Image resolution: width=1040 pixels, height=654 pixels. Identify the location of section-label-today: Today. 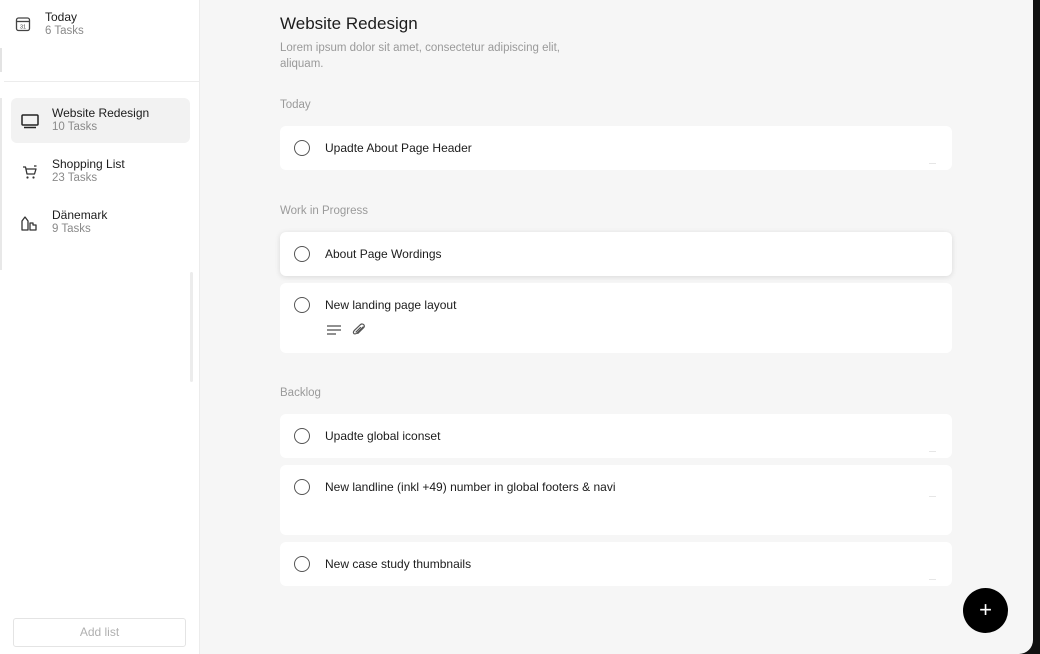
(295, 105).